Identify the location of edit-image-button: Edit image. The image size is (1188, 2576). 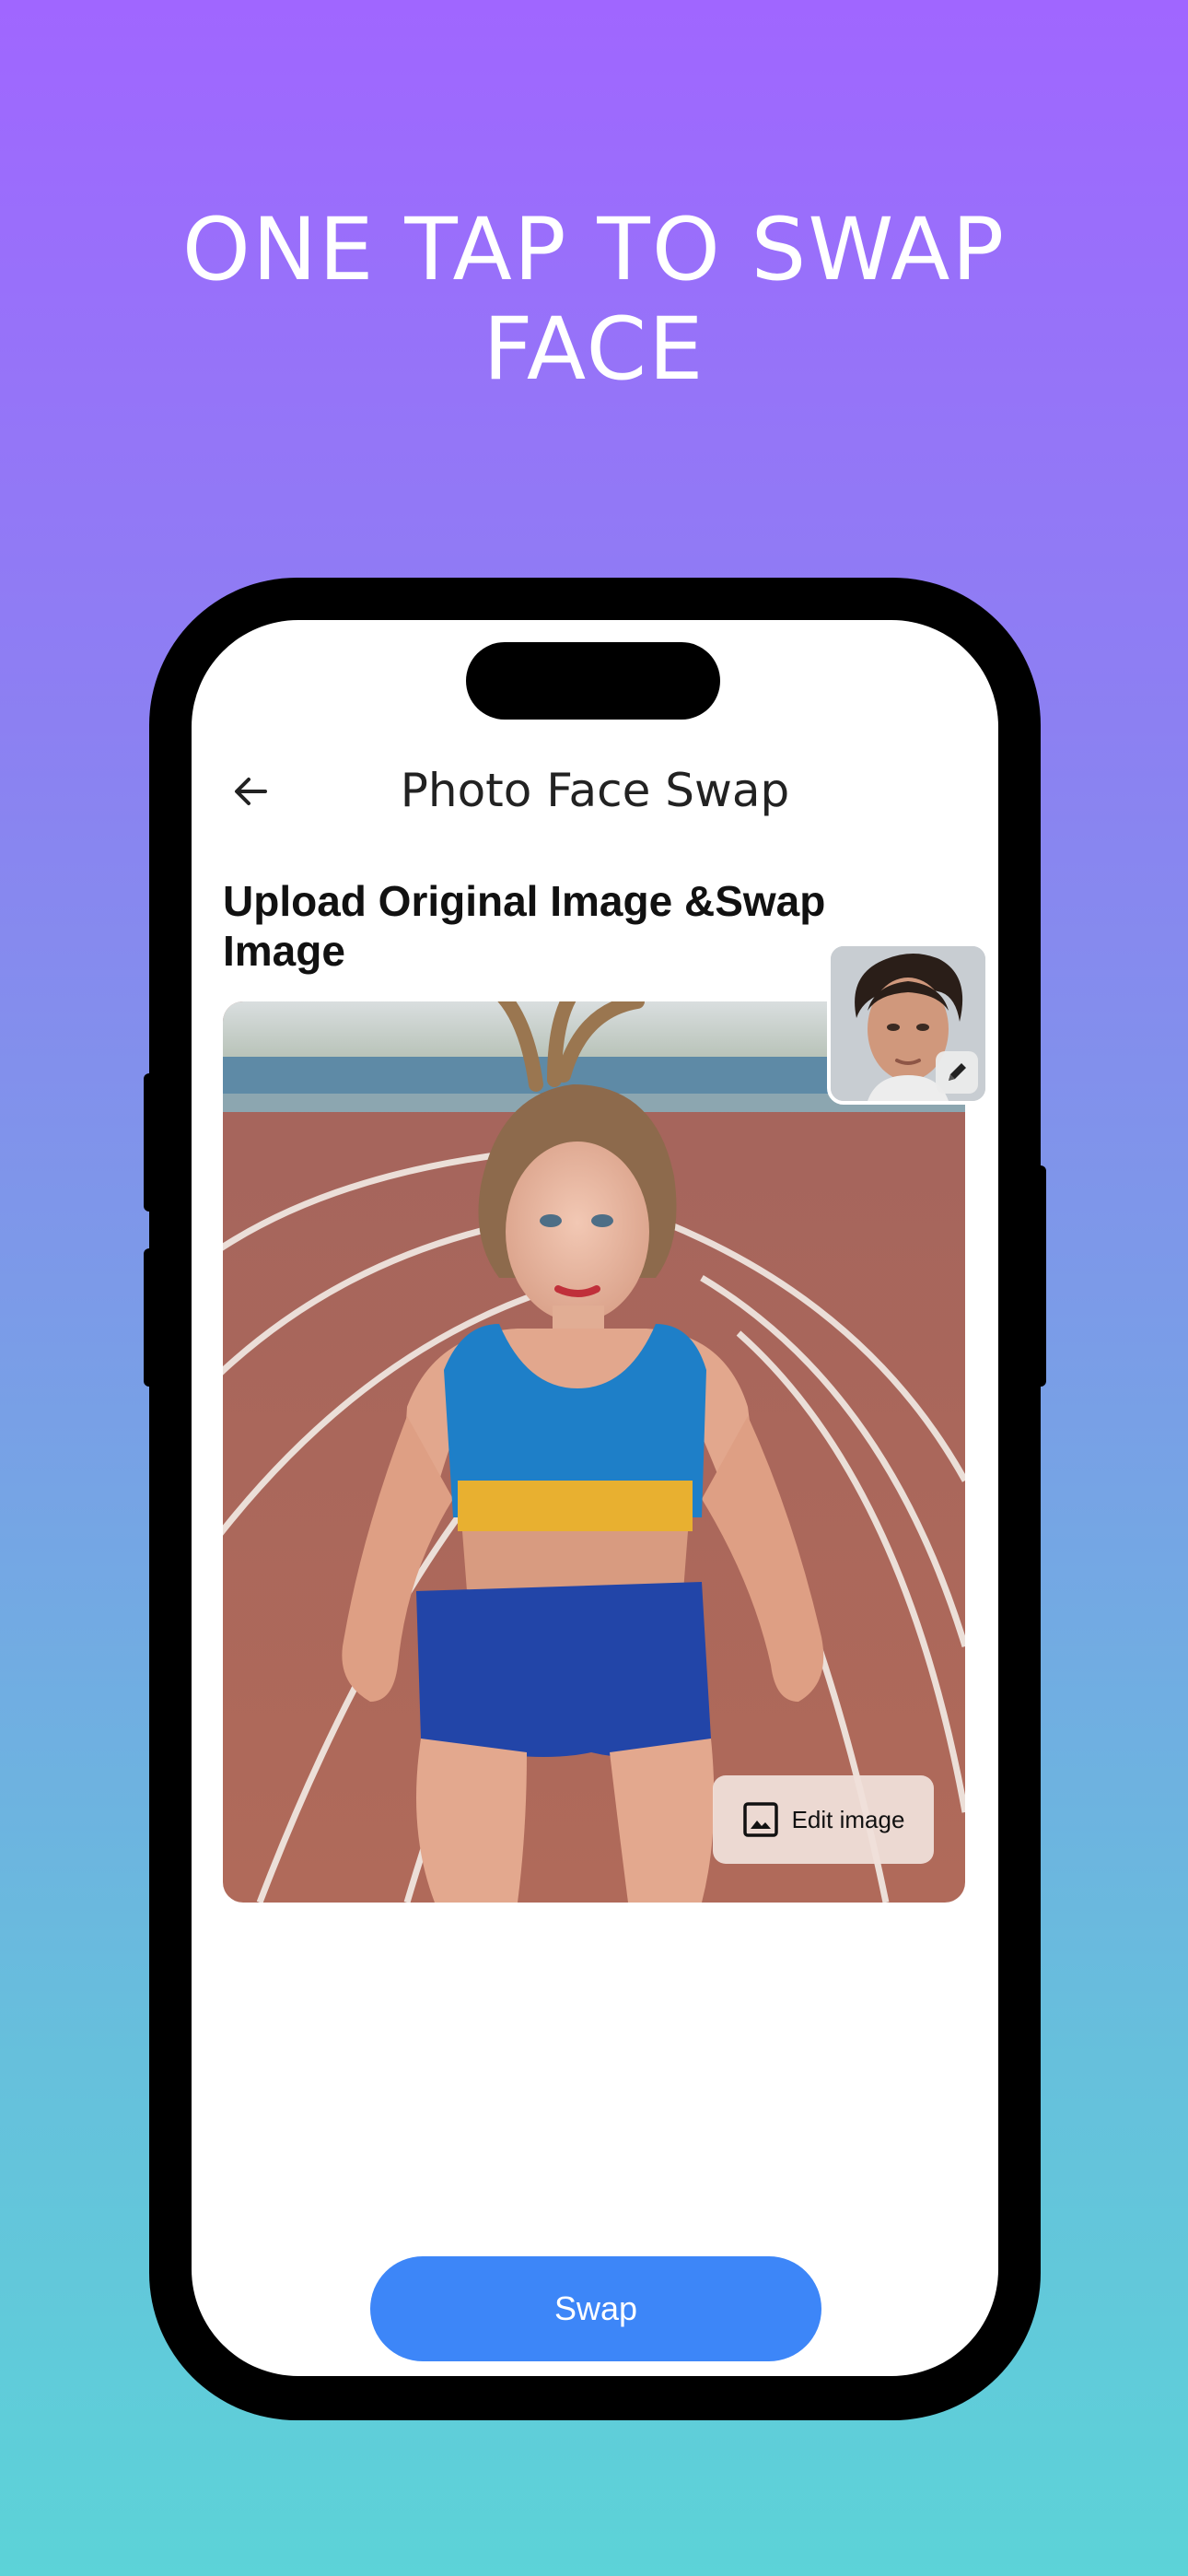
(823, 1819).